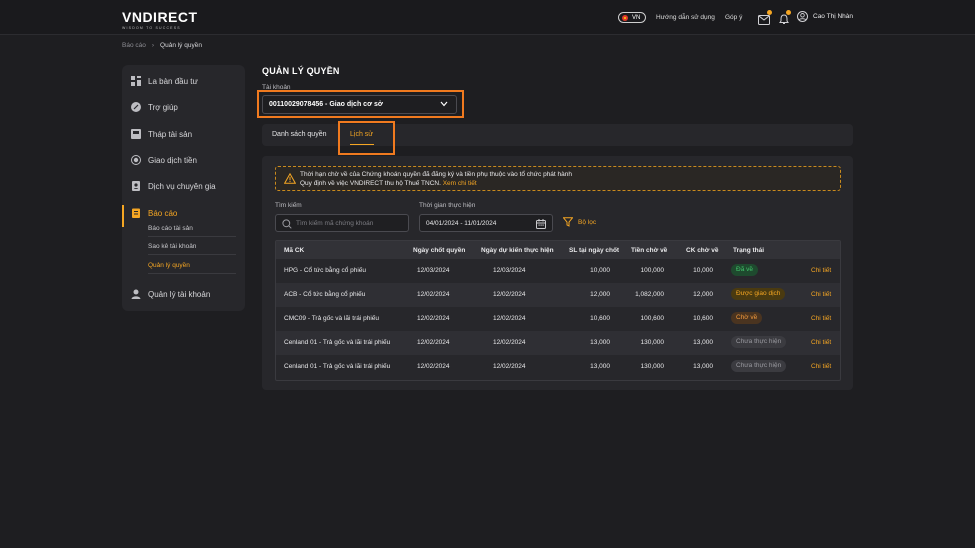  Describe the element at coordinates (136, 160) in the screenshot. I see `money-icon` at that location.